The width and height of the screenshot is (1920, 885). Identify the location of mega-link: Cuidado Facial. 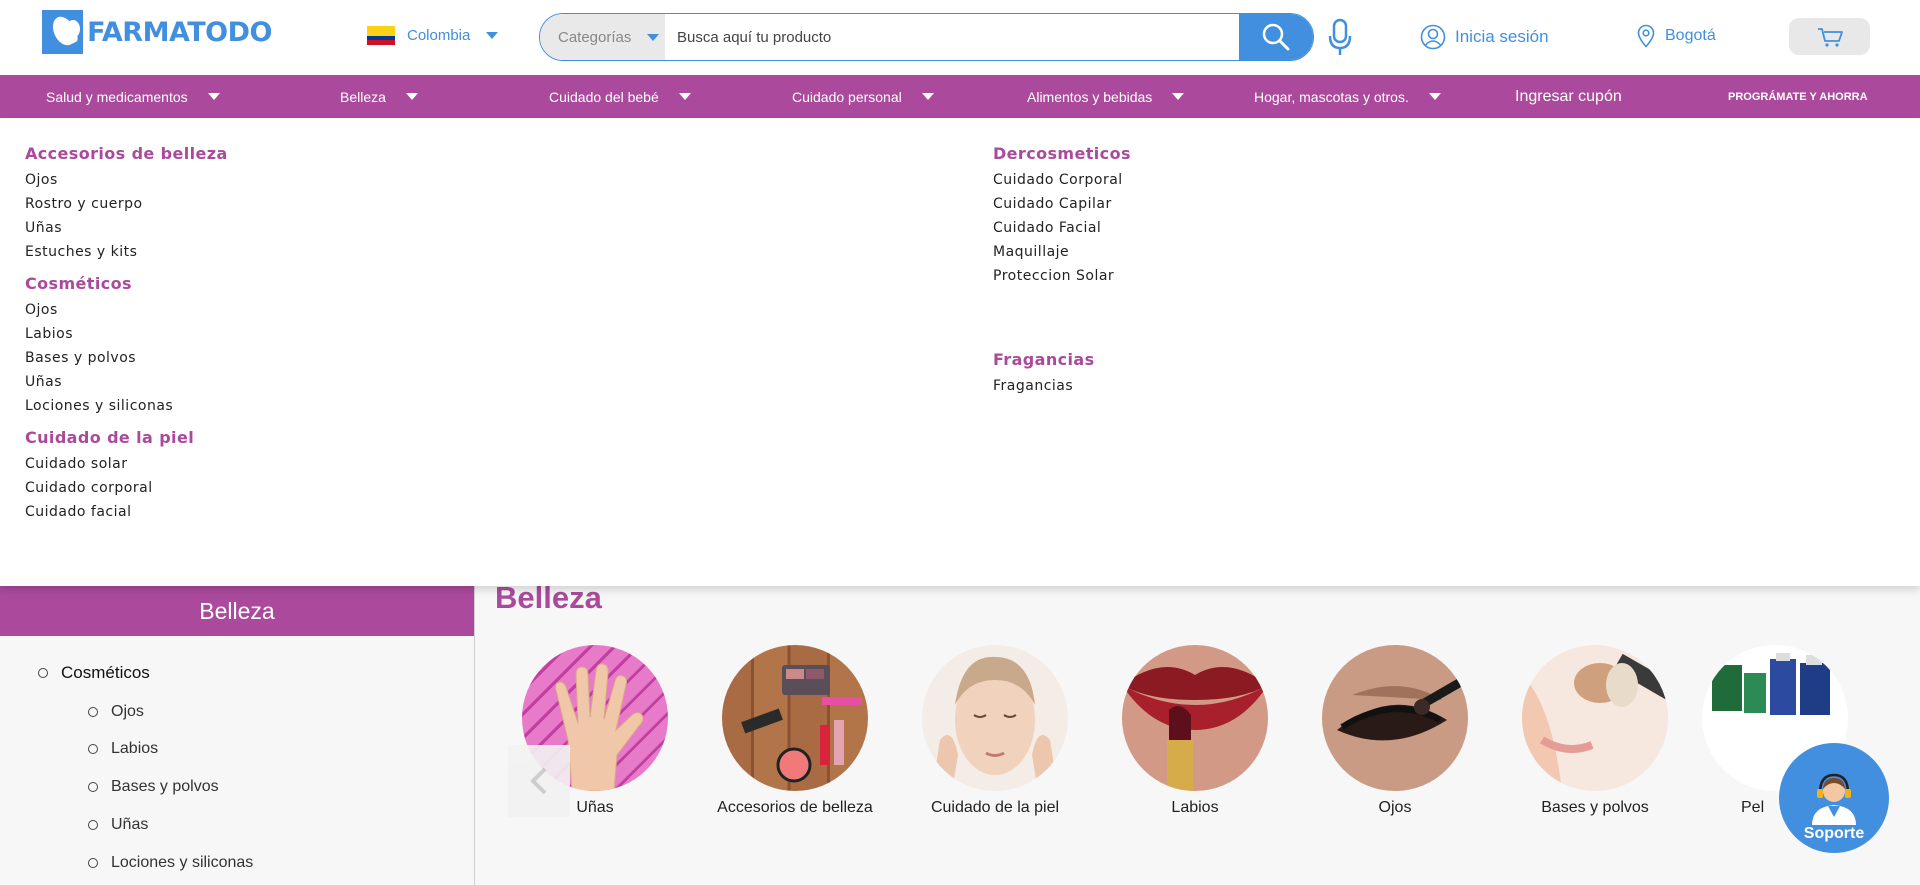
(1062, 228).